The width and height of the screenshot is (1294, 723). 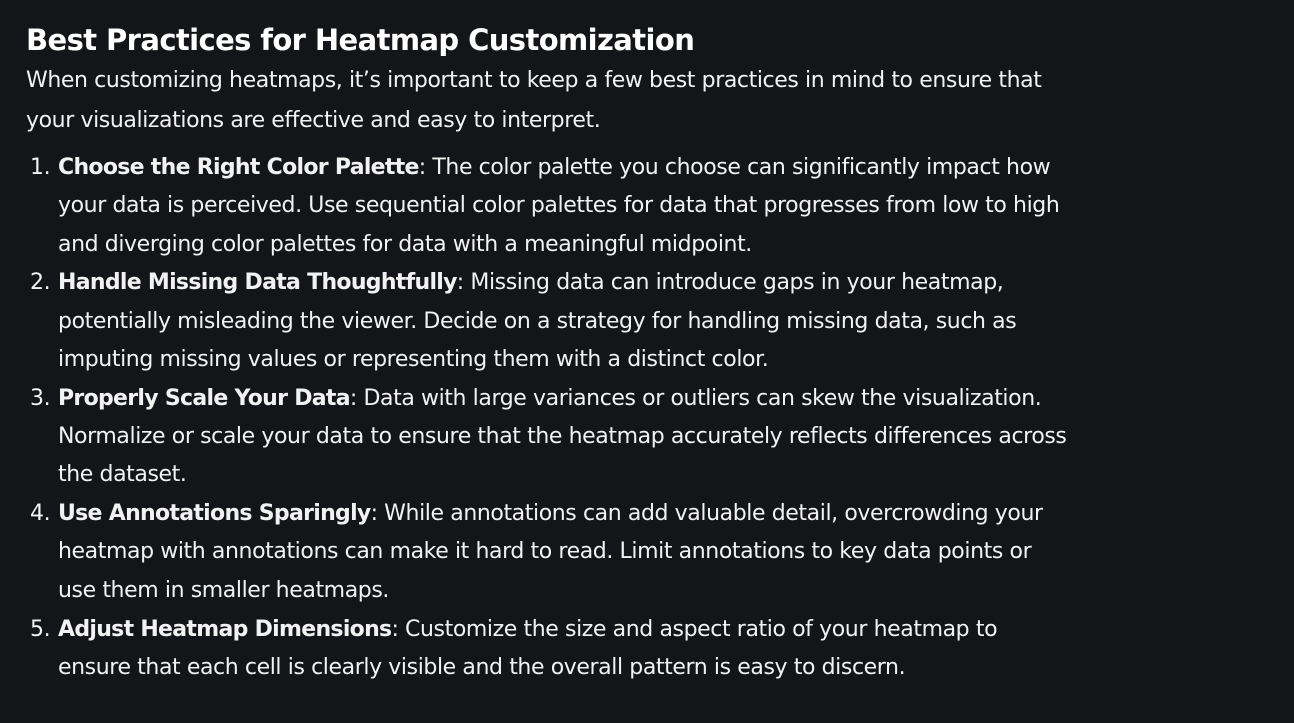 I want to click on list-number: 1., so click(x=40, y=167).